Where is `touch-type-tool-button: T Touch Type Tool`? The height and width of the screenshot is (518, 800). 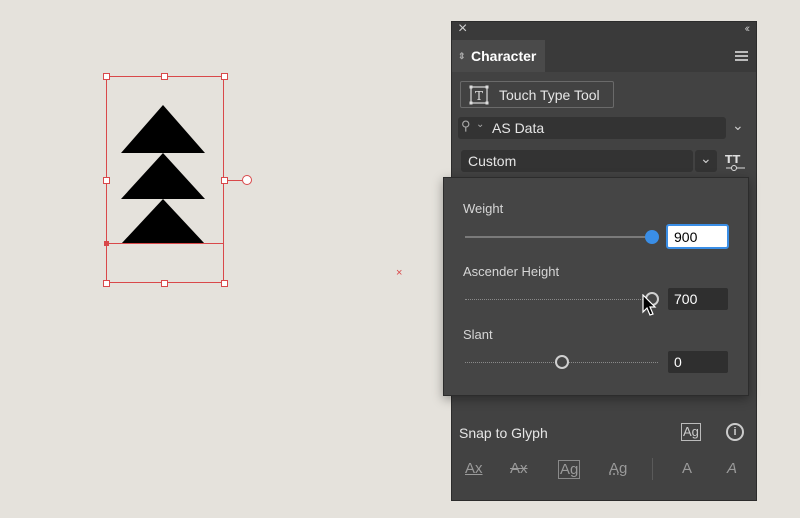
touch-type-tool-button: T Touch Type Tool is located at coordinates (537, 94).